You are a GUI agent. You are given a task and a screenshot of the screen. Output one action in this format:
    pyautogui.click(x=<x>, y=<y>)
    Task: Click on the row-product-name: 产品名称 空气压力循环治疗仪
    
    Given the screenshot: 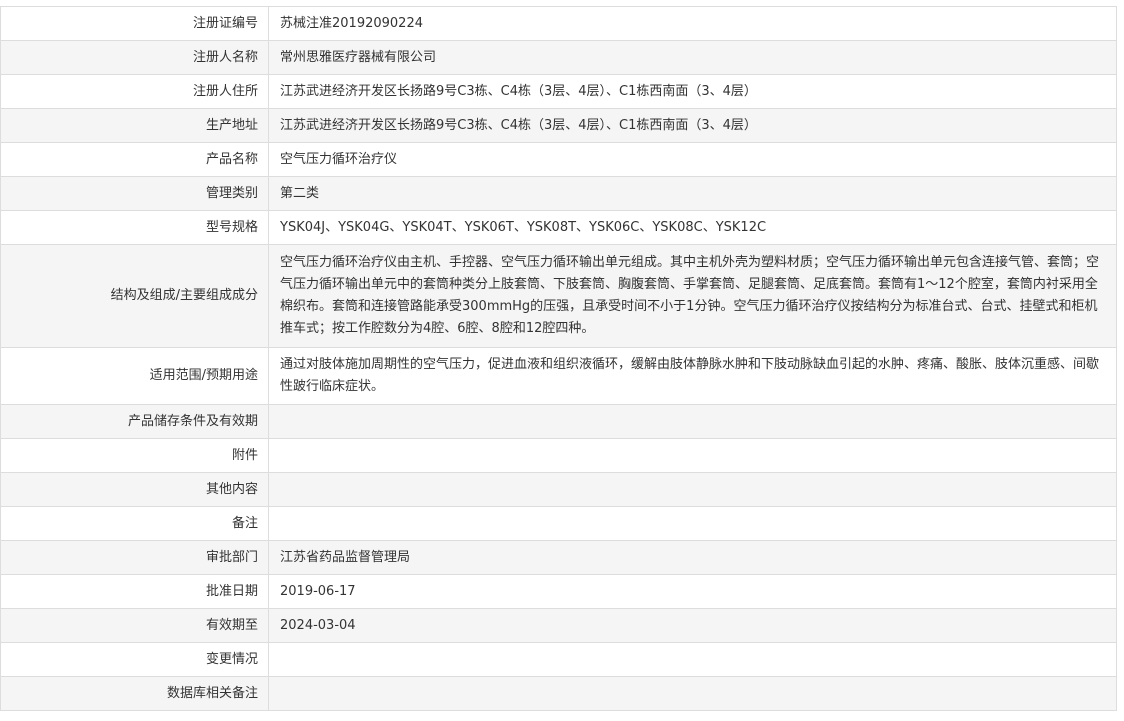 What is the action you would take?
    pyautogui.click(x=558, y=159)
    